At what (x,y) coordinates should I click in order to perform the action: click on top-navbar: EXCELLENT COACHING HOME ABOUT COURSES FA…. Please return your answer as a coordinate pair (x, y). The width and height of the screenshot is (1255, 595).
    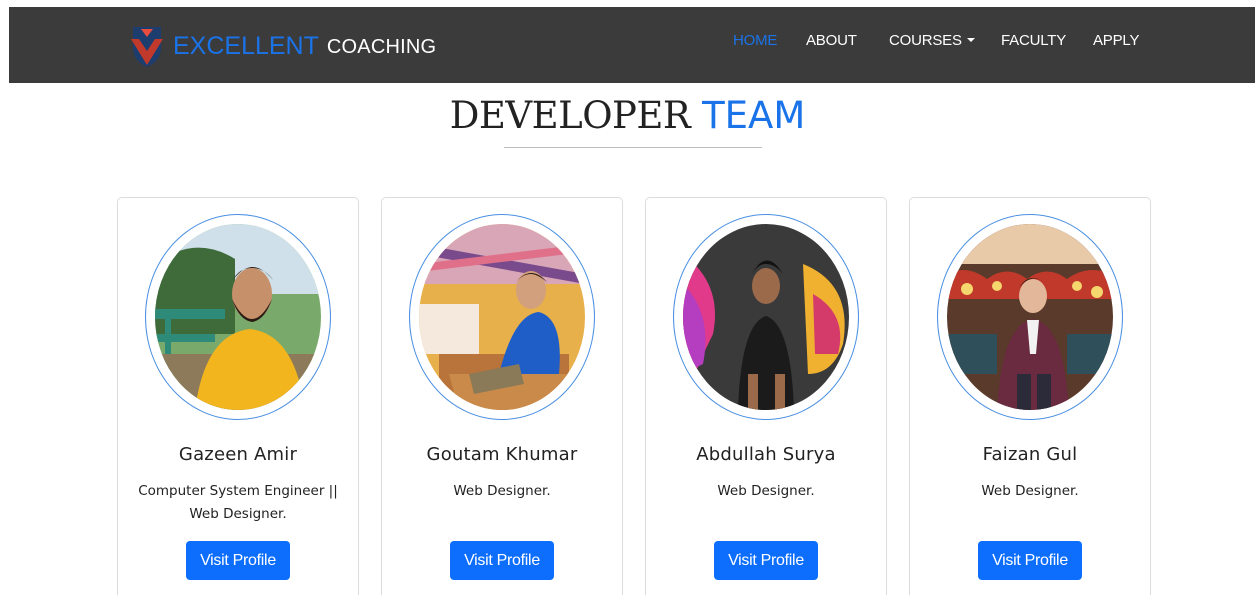
    Looking at the image, I should click on (632, 45).